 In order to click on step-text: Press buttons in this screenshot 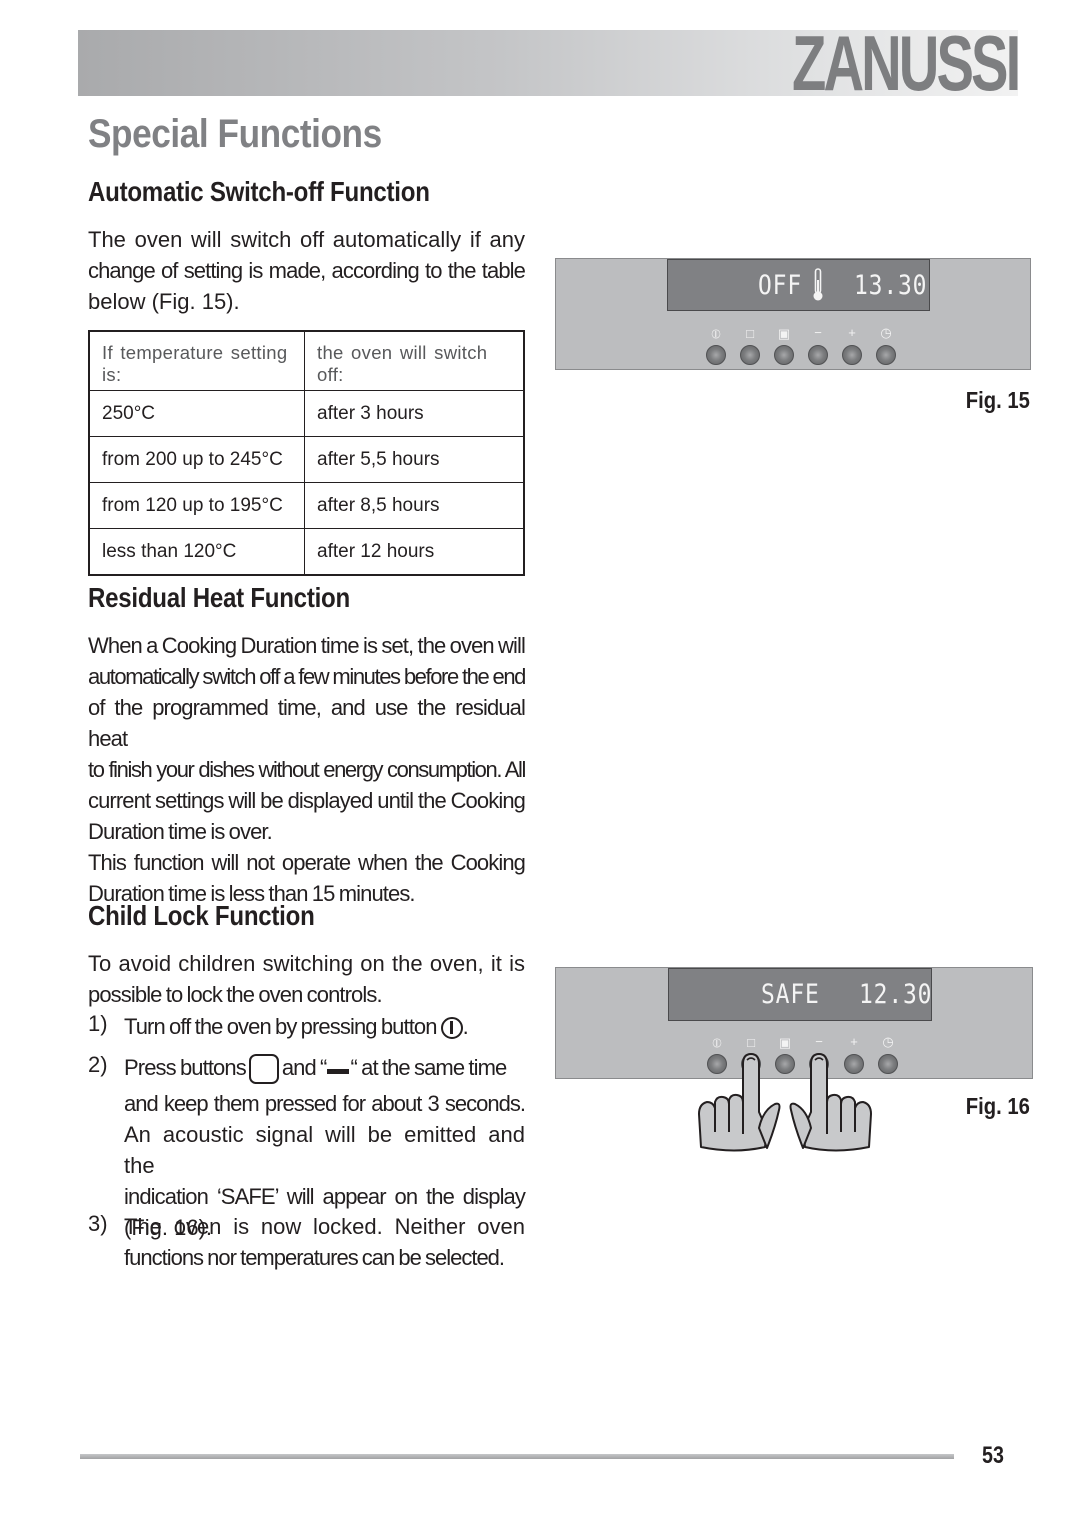, I will do `click(185, 1067)`.